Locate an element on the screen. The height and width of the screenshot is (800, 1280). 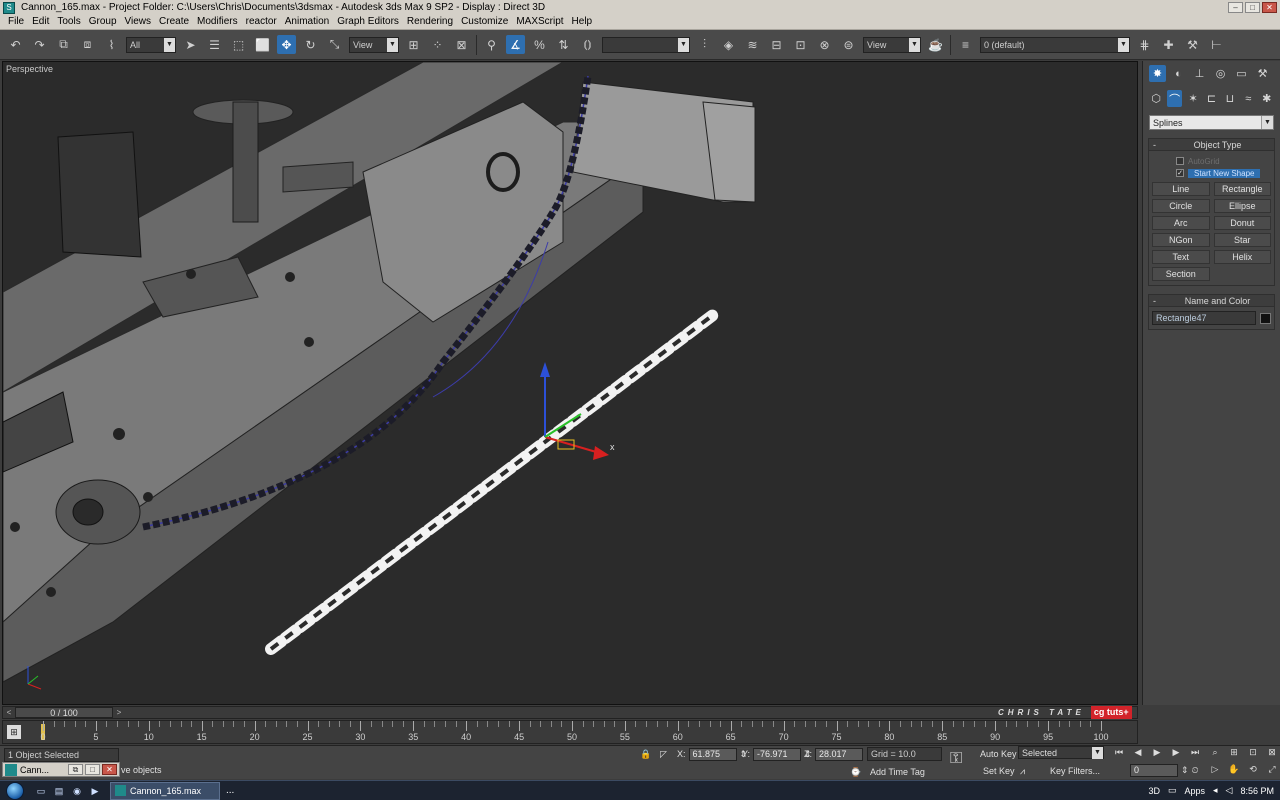
menu-help: Help is located at coordinates (582, 22).